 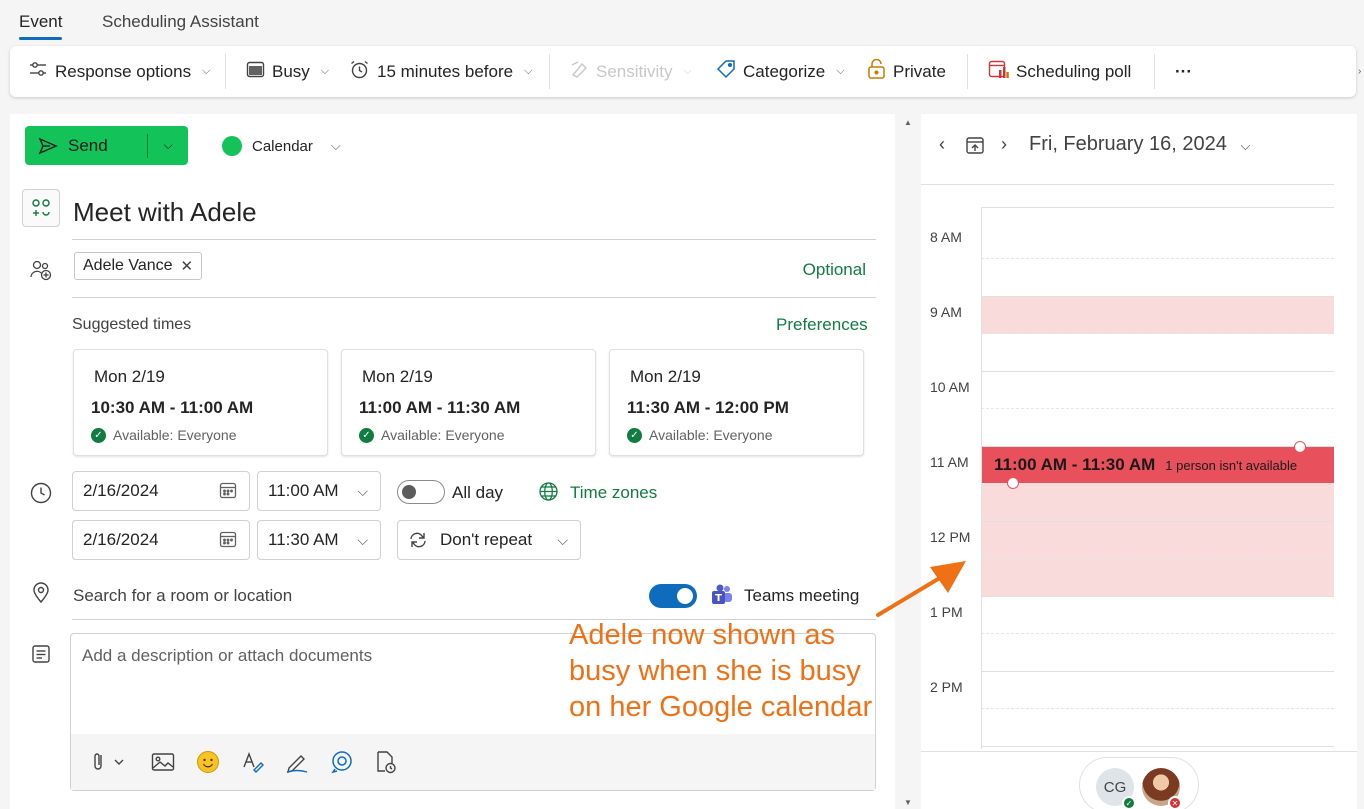 What do you see at coordinates (478, 492) in the screenshot?
I see `all-day-label: All day` at bounding box center [478, 492].